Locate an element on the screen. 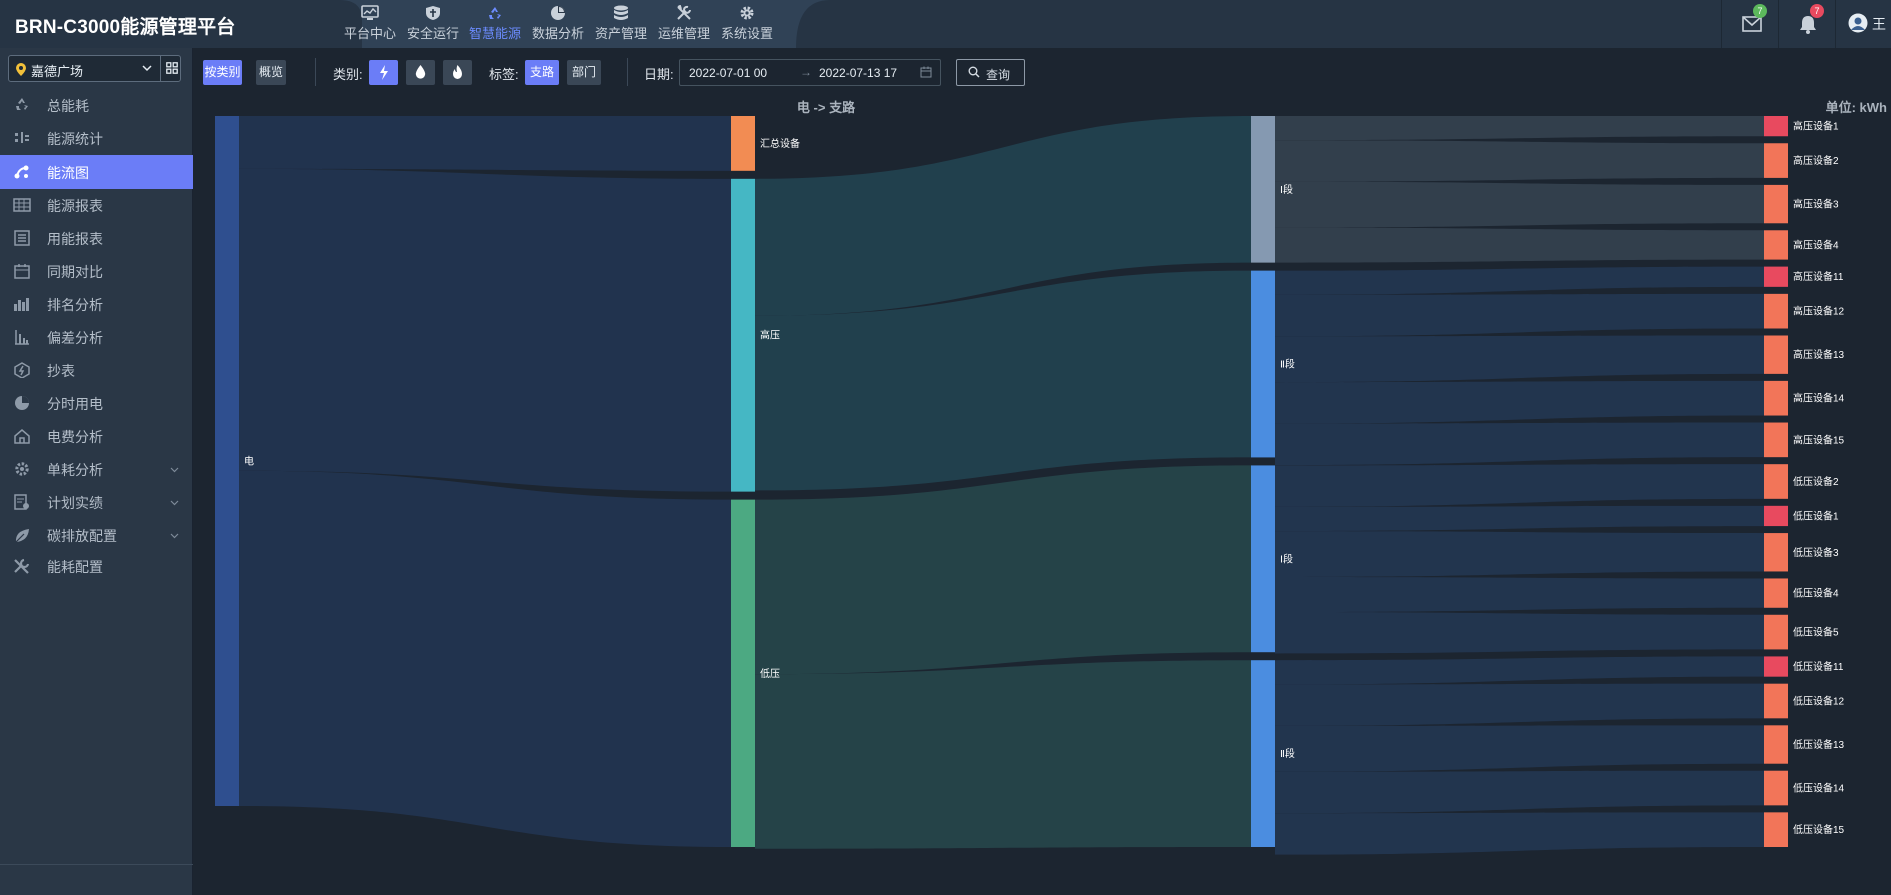 The height and width of the screenshot is (895, 1891). sidebar-item-5: 同期对比 is located at coordinates (96, 271).